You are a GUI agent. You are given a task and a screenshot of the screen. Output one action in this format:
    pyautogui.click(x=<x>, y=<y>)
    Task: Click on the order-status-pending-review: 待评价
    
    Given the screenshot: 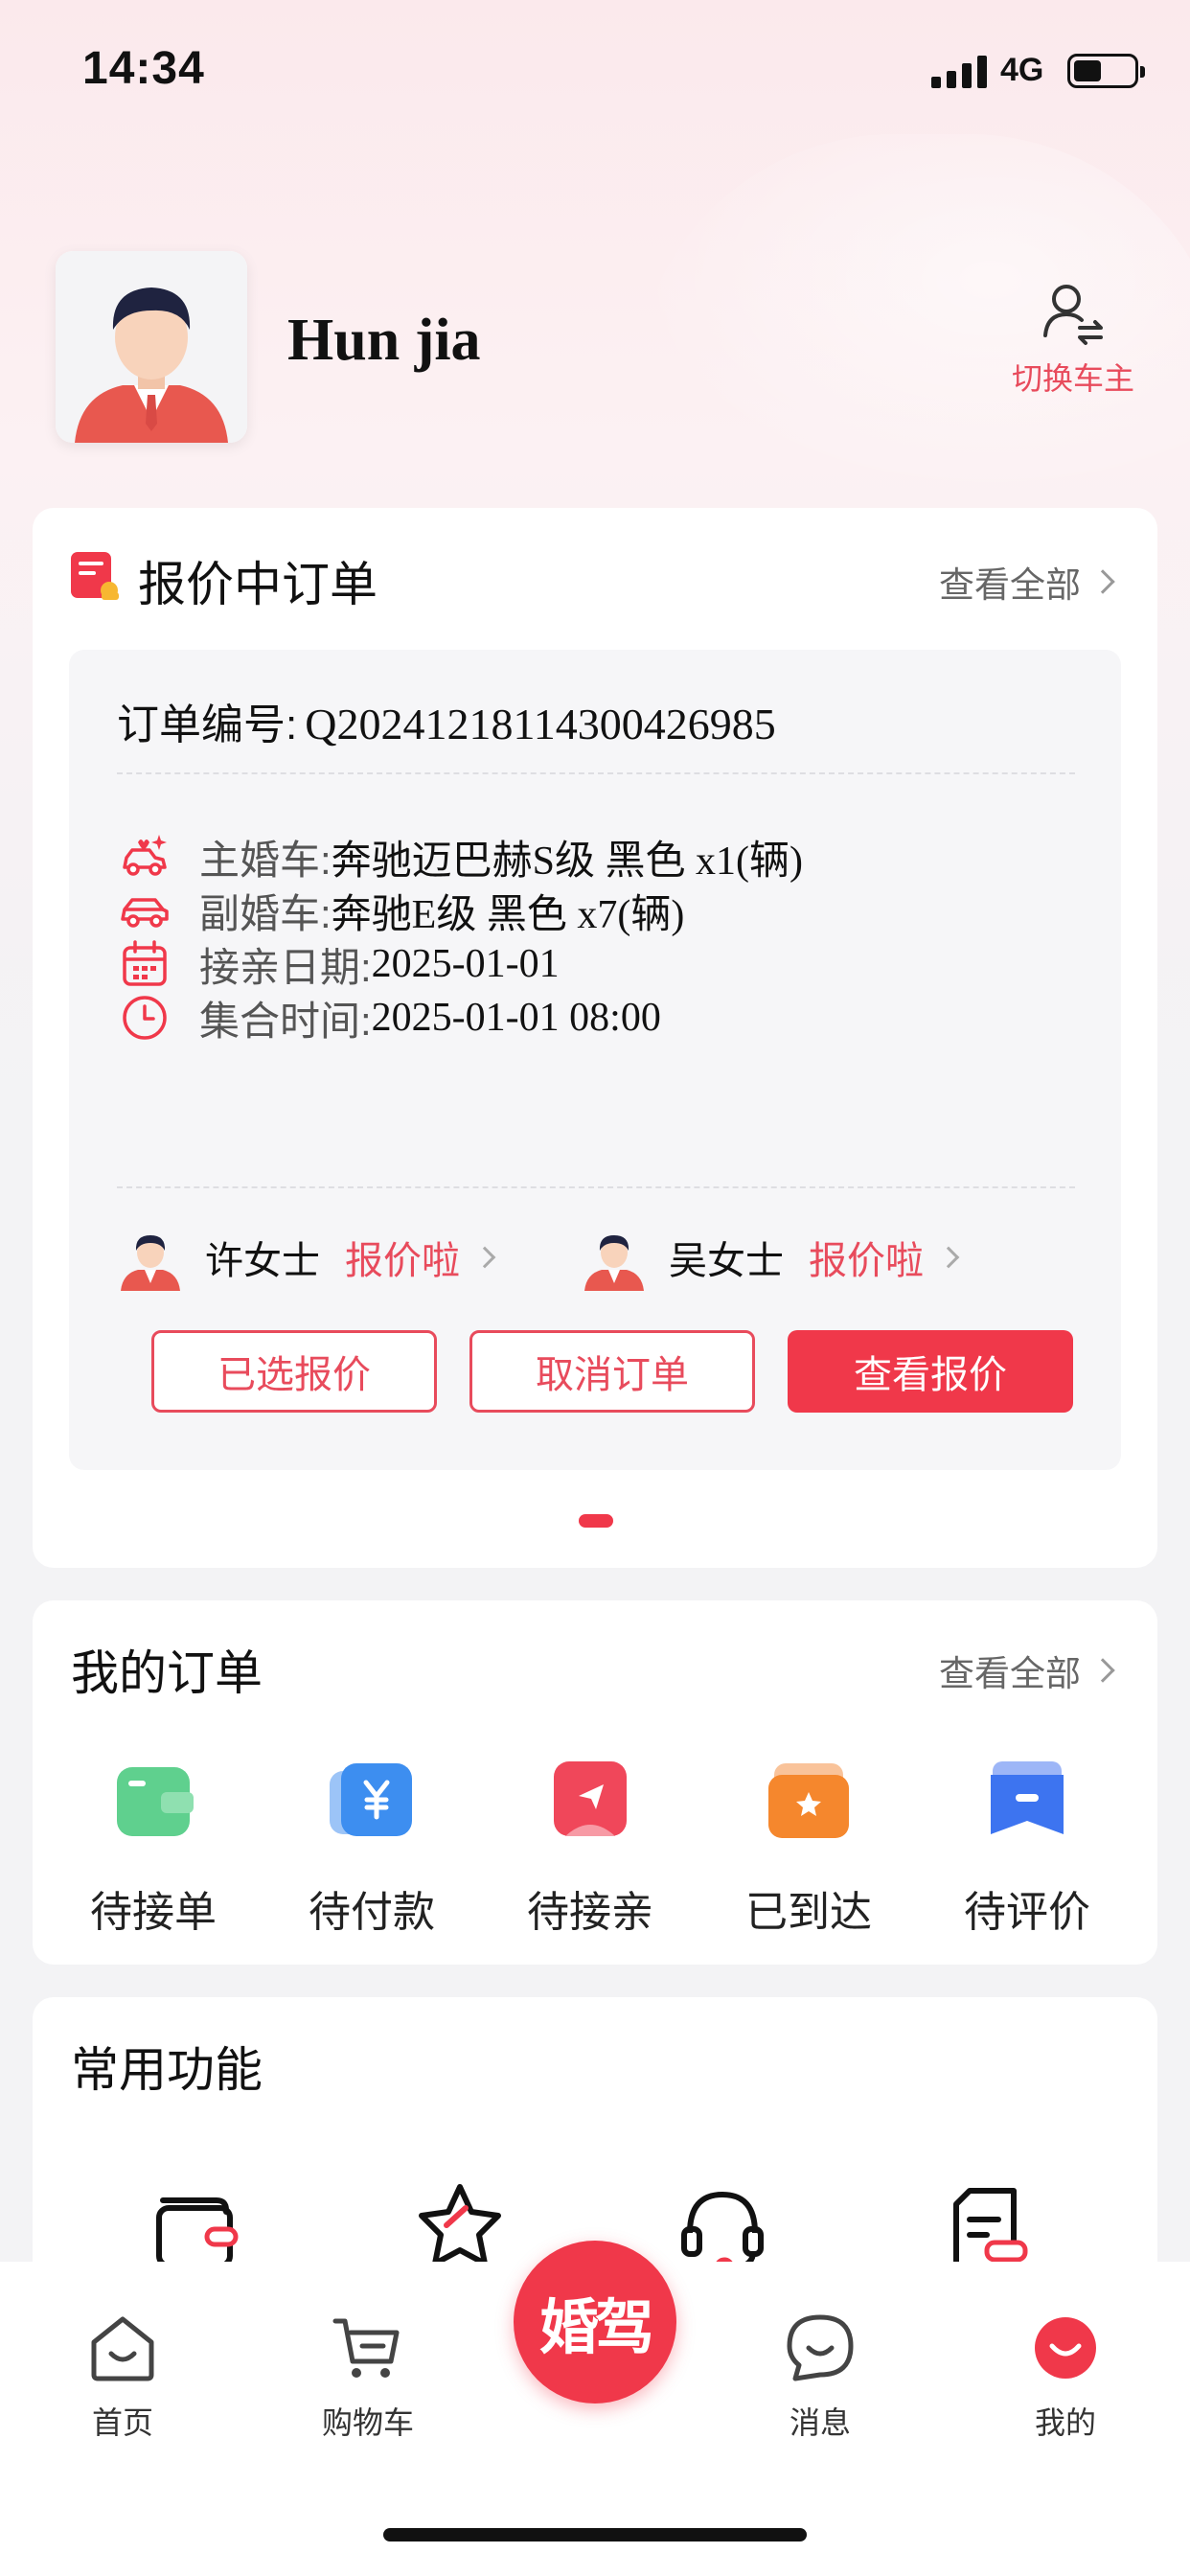 What is the action you would take?
    pyautogui.click(x=1027, y=1846)
    